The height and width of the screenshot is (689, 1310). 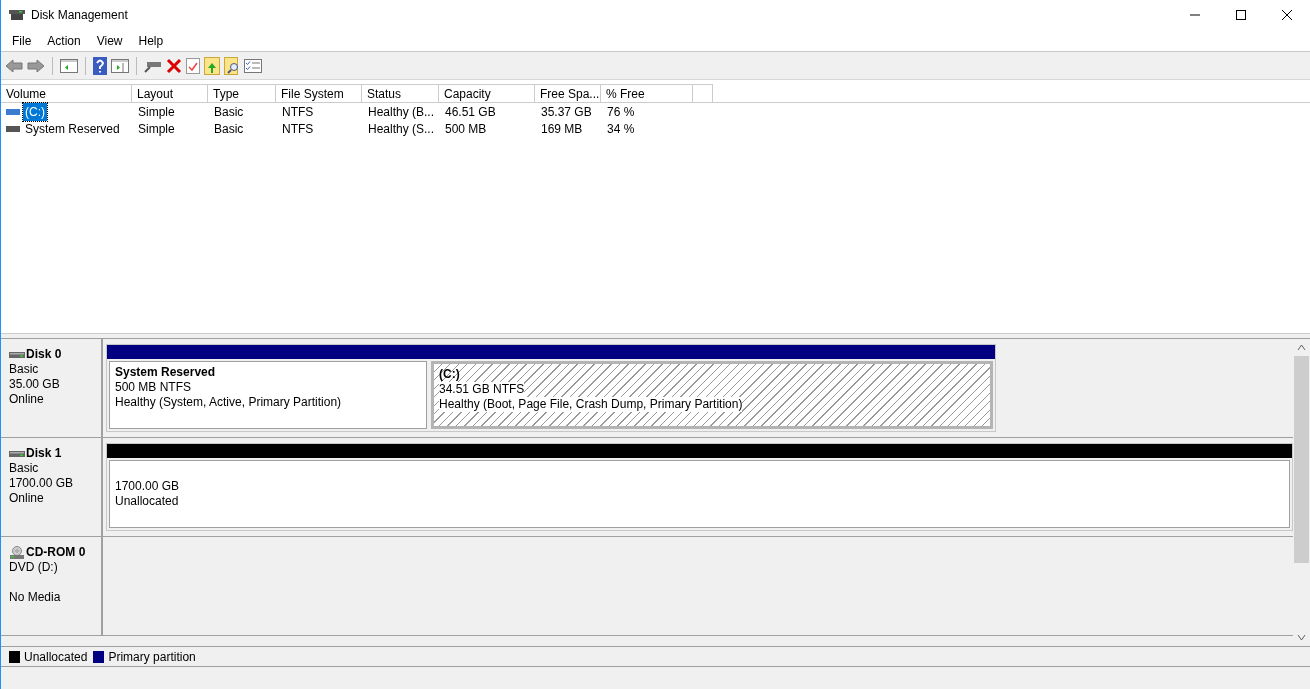 I want to click on column-header: Type, so click(x=242, y=93).